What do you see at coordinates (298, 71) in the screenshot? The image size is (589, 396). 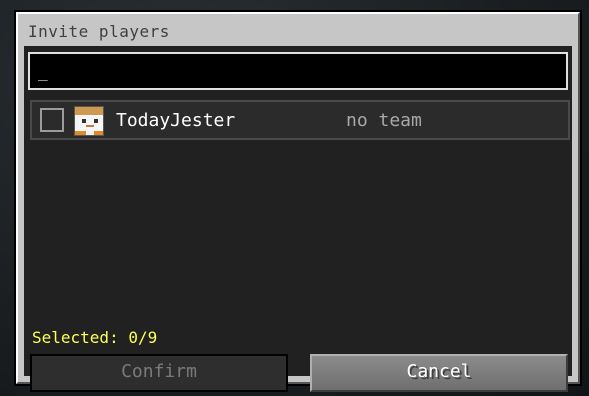 I see `search-input: _` at bounding box center [298, 71].